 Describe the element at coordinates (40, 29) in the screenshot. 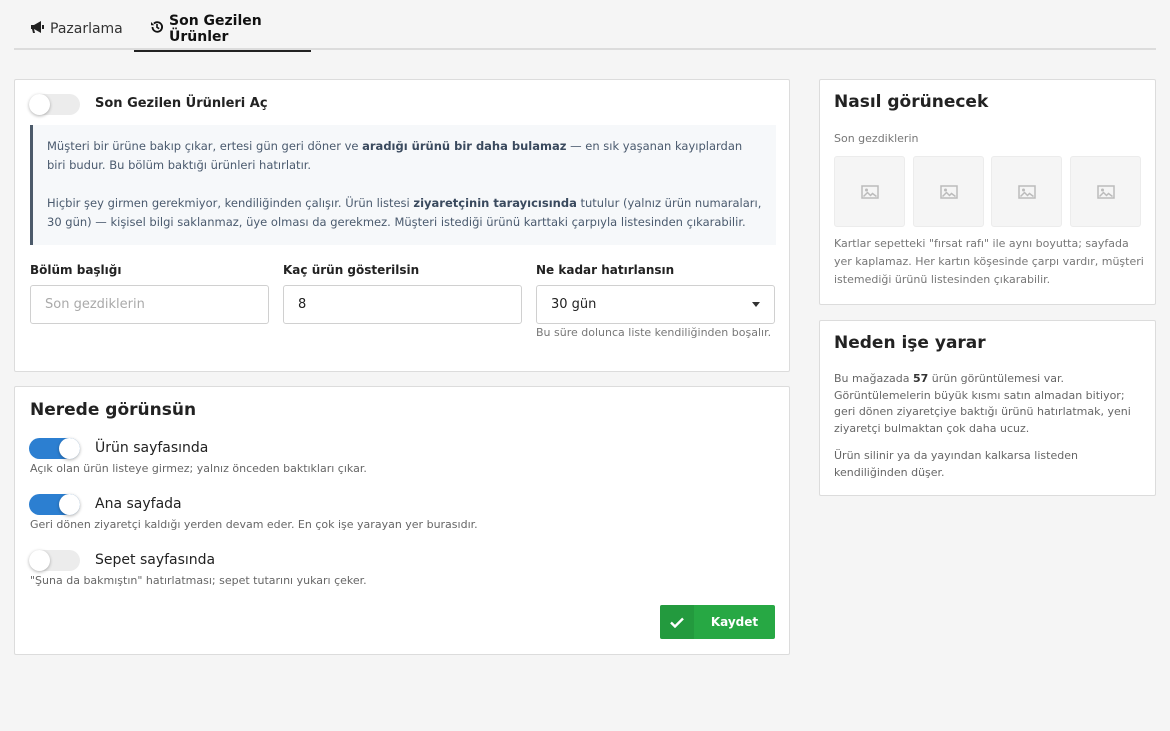

I see `megaphone-icon` at that location.